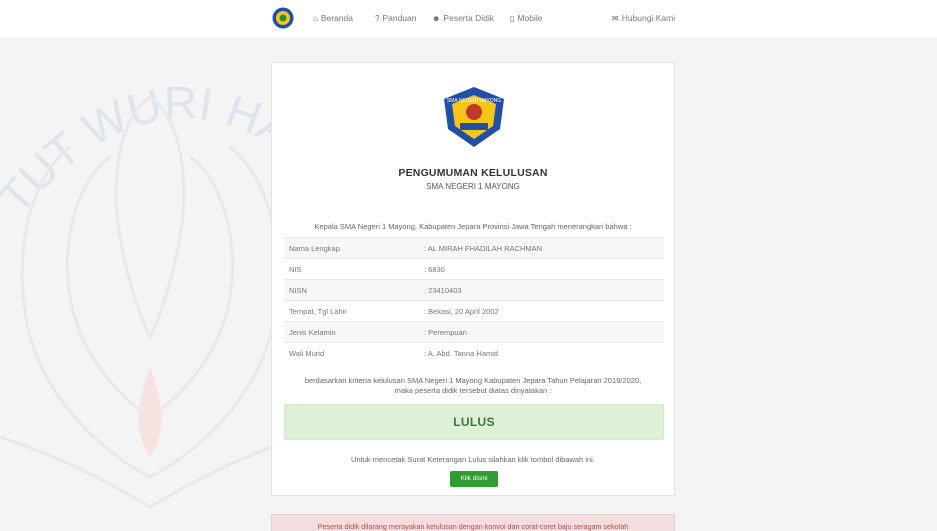 The height and width of the screenshot is (531, 937). Describe the element at coordinates (615, 18) in the screenshot. I see `envelope-icon: ✉` at that location.